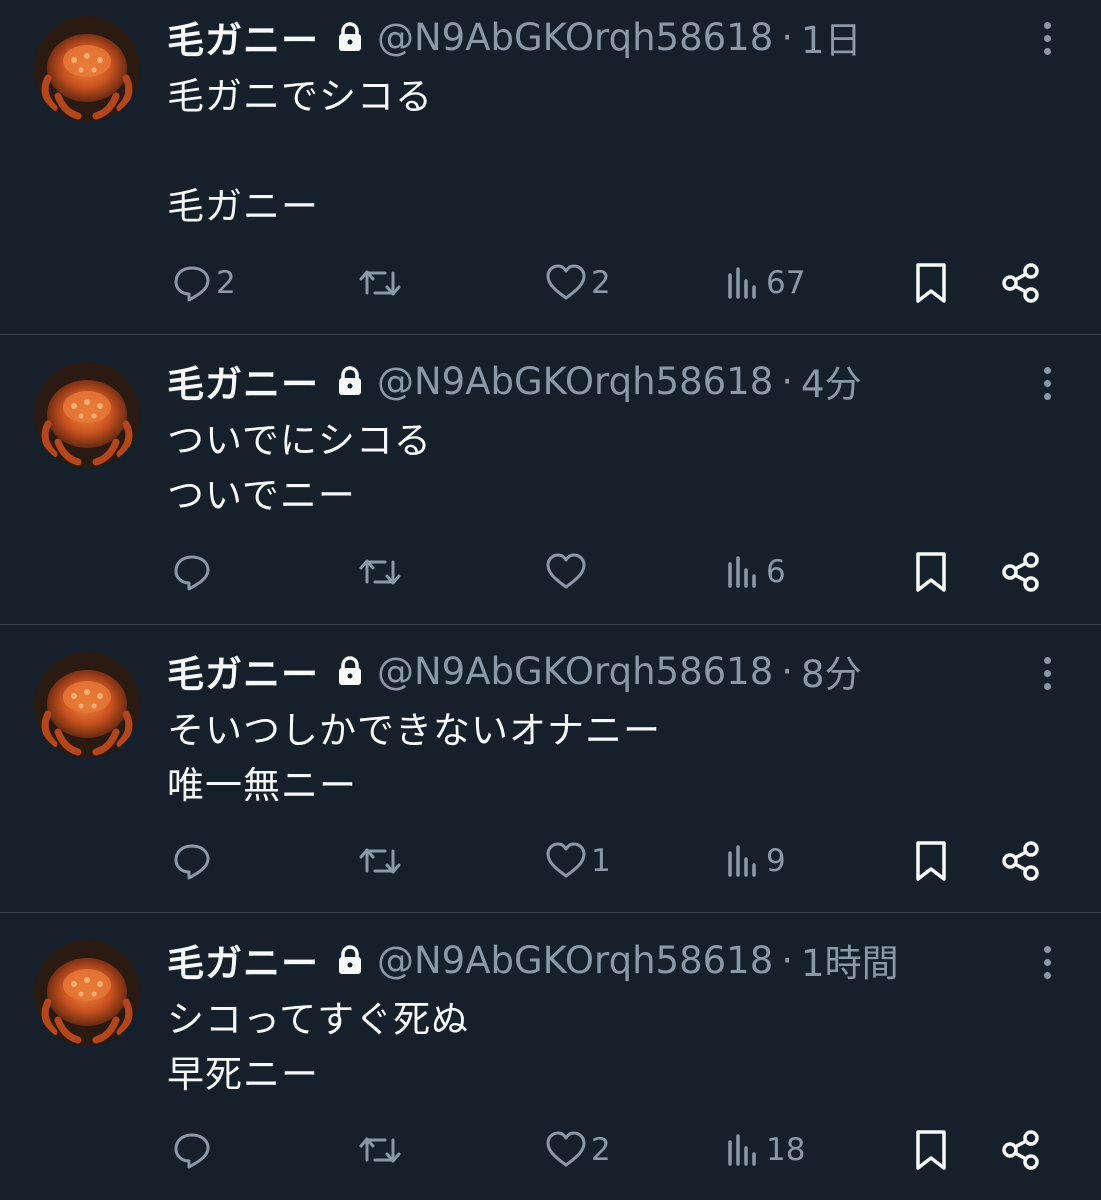 This screenshot has width=1101, height=1200. What do you see at coordinates (243, 1074) in the screenshot?
I see `tweet-text-line: 早死ニー` at bounding box center [243, 1074].